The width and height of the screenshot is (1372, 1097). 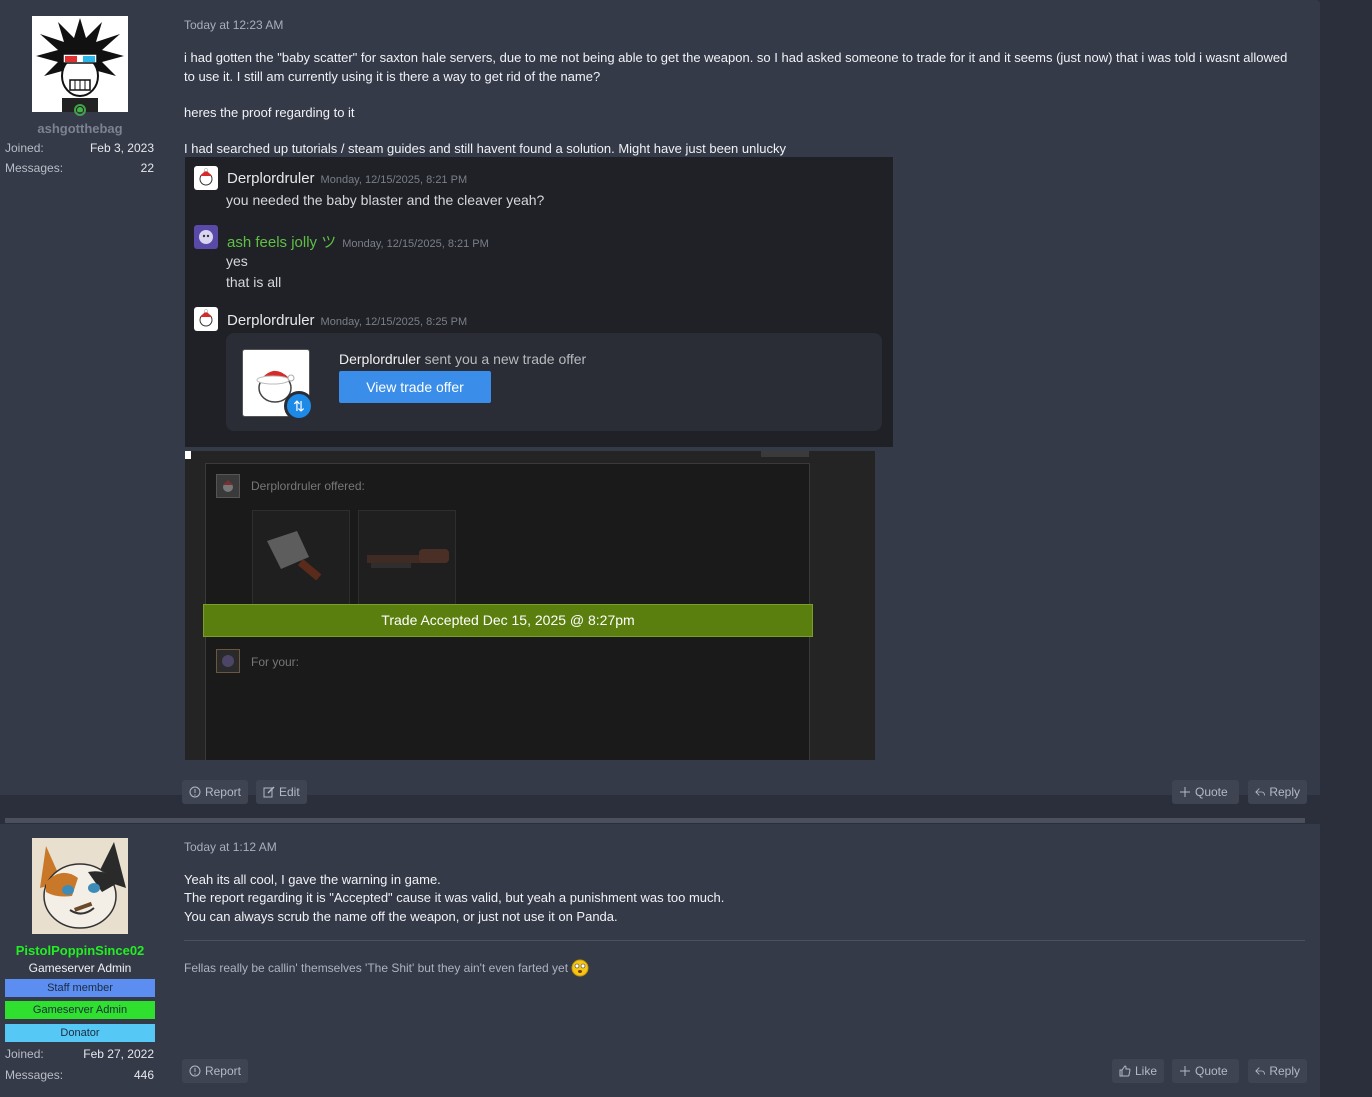 What do you see at coordinates (380, 359) in the screenshot?
I see `trade-sender: Derplordruler` at bounding box center [380, 359].